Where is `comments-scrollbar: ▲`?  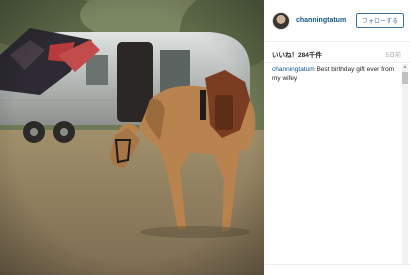 comments-scrollbar: ▲ is located at coordinates (405, 164).